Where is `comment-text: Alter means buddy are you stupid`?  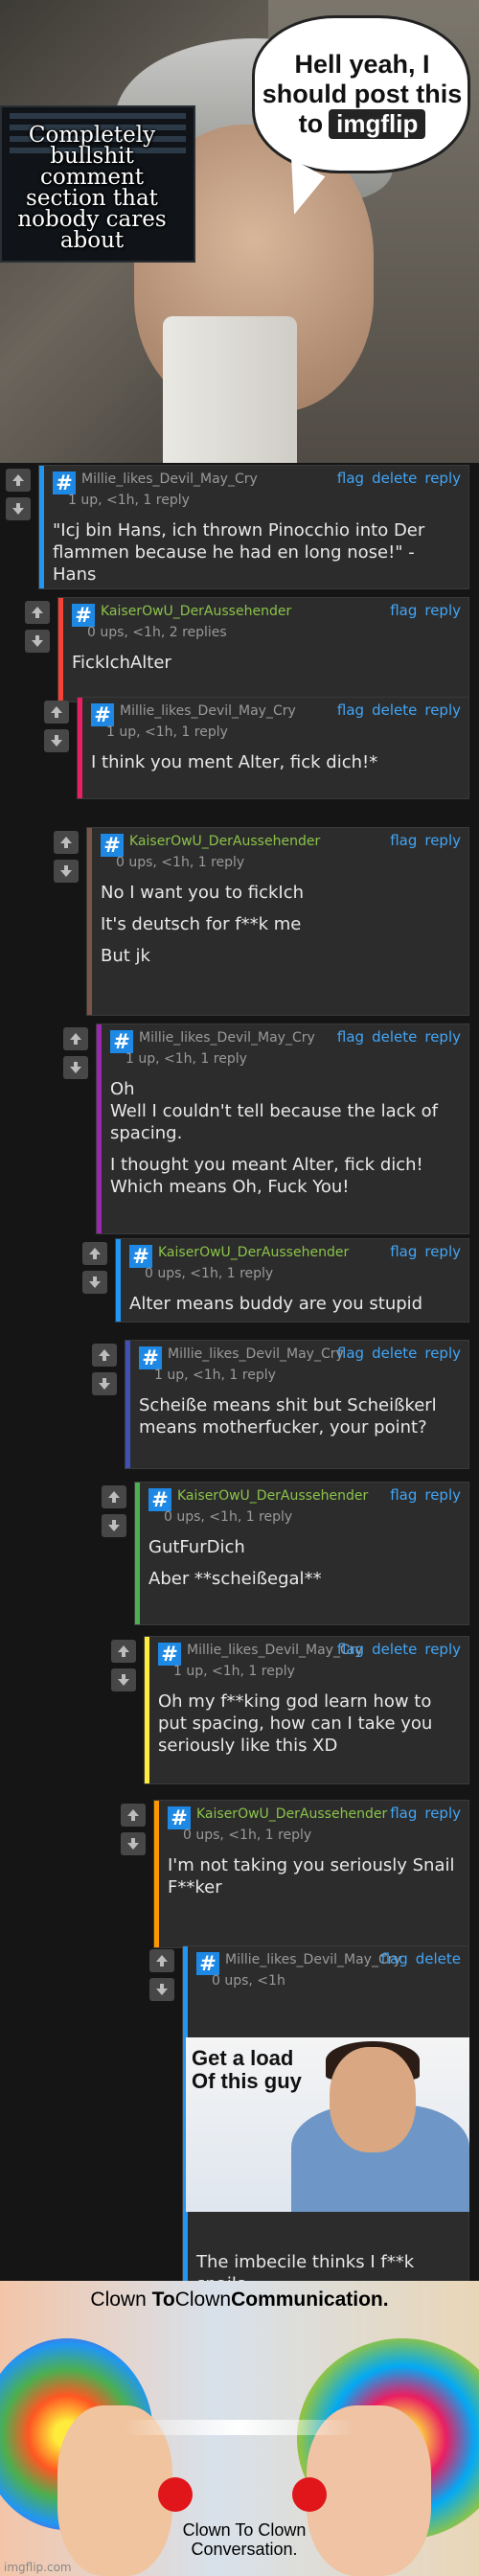 comment-text: Alter means buddy are you stupid is located at coordinates (292, 1308).